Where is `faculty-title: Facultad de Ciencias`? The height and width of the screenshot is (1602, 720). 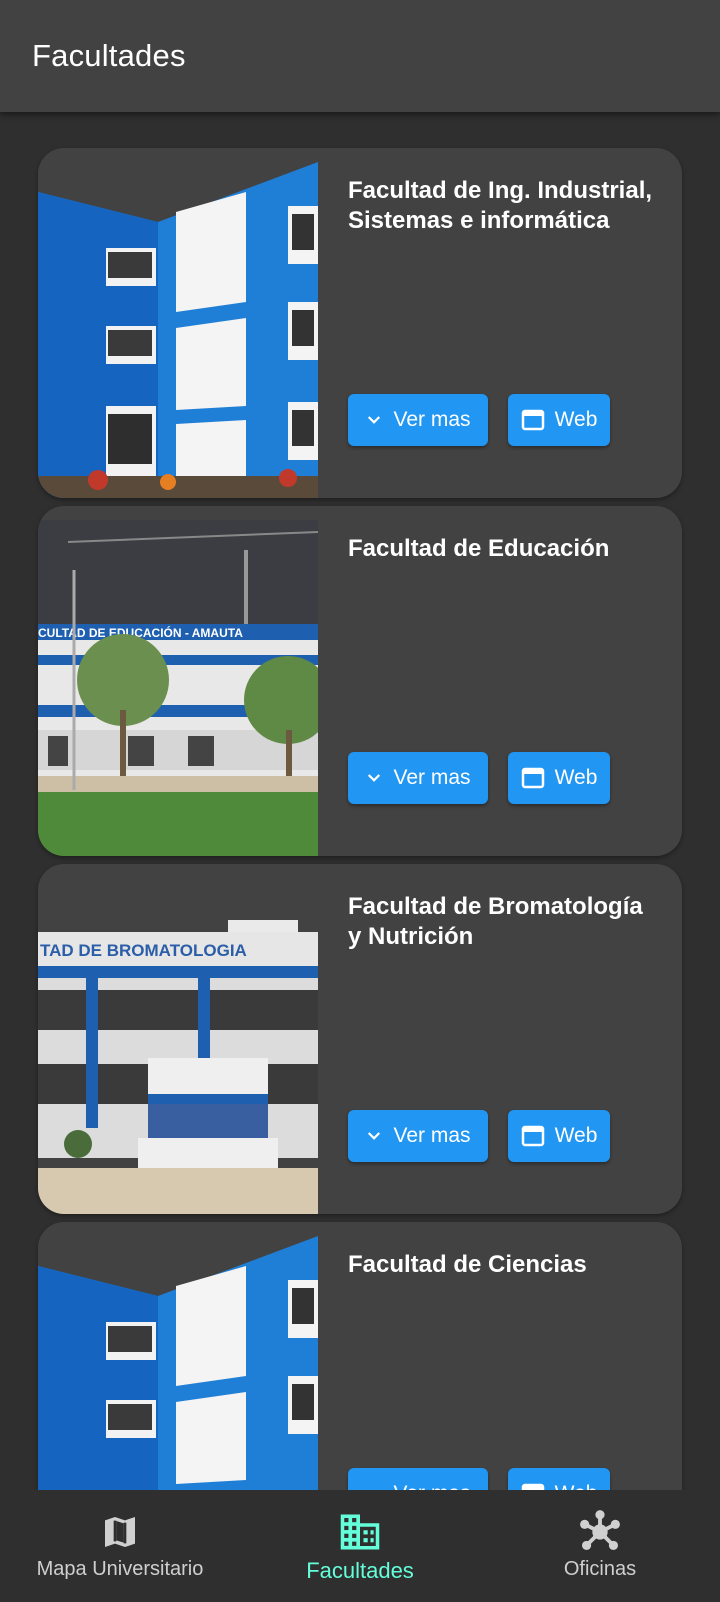 faculty-title: Facultad de Ciencias is located at coordinates (467, 1264).